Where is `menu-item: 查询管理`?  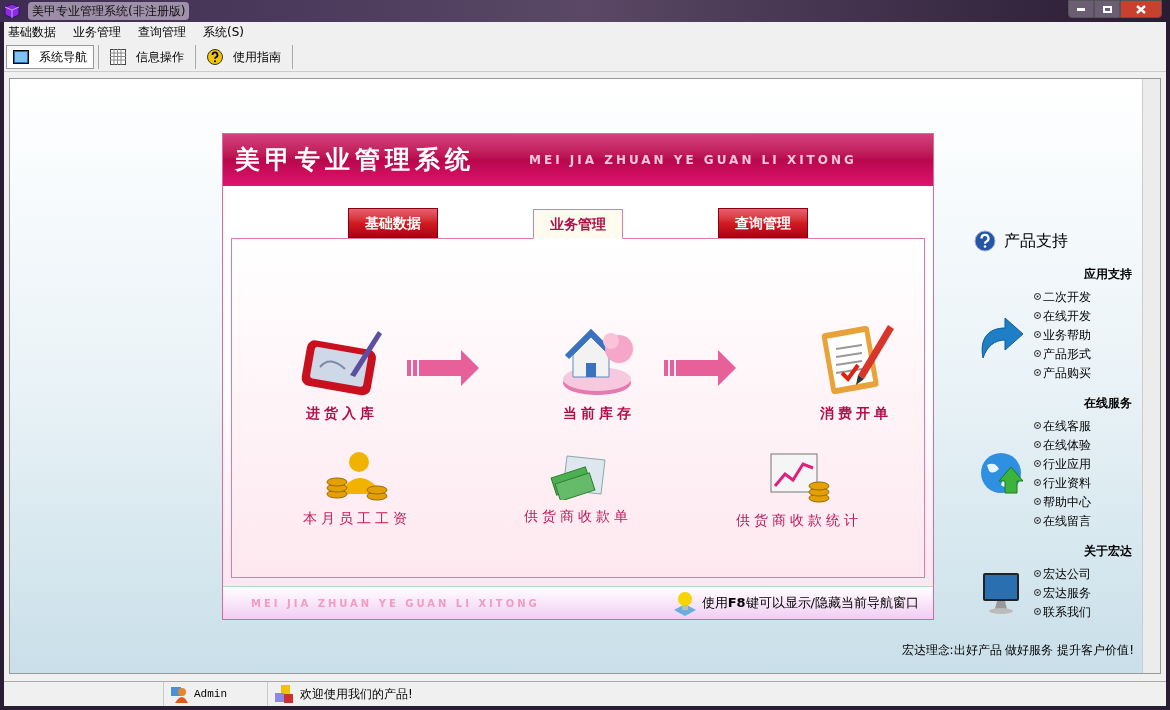 menu-item: 查询管理 is located at coordinates (162, 32).